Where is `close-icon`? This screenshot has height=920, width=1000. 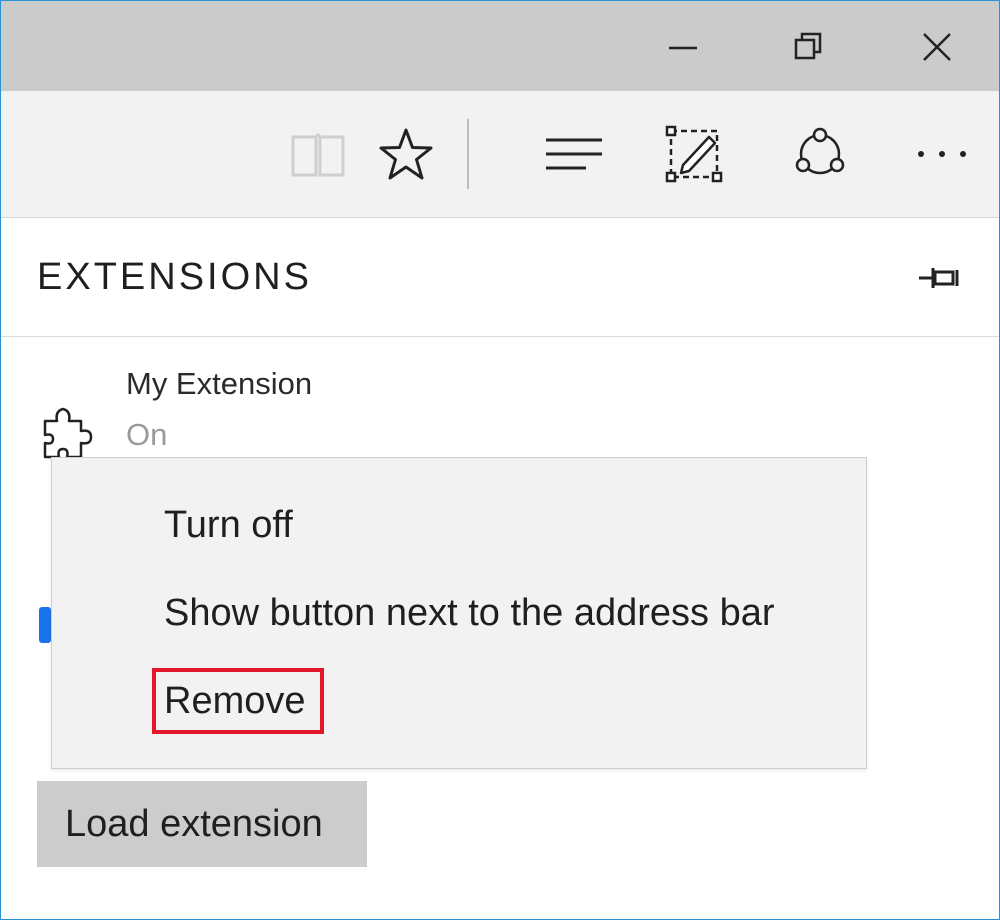 close-icon is located at coordinates (937, 47).